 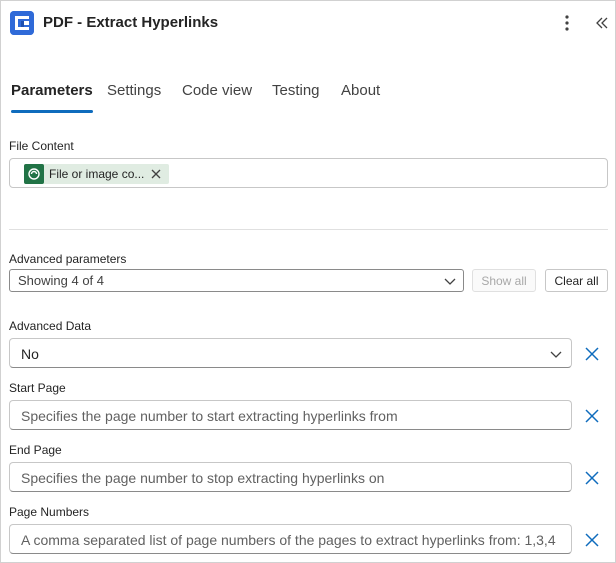 What do you see at coordinates (296, 96) in the screenshot?
I see `tab-testing: Testing` at bounding box center [296, 96].